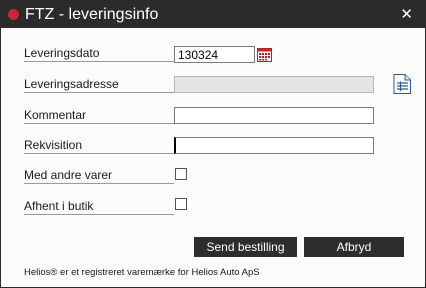 Image resolution: width=426 pixels, height=288 pixels. Describe the element at coordinates (99, 54) in the screenshot. I see `leveringsdato-label: Leveringsdato` at that location.